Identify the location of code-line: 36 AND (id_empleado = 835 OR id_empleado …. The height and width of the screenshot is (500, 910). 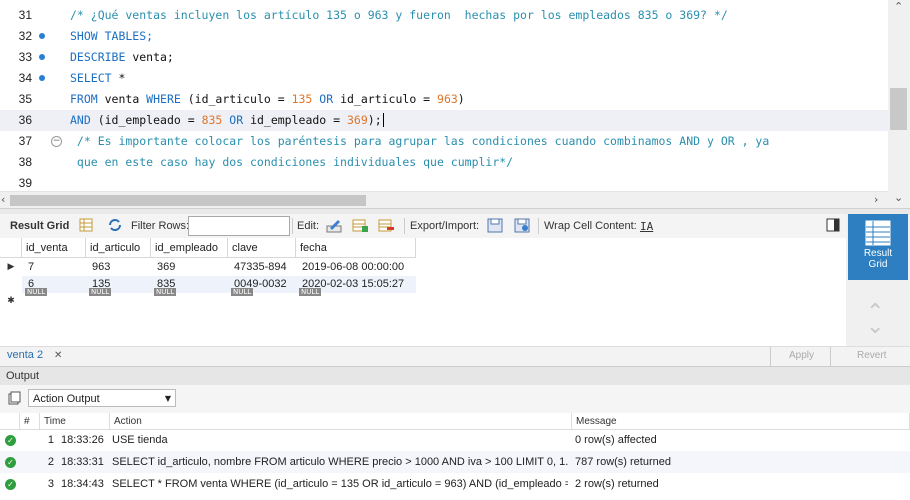
(444, 120).